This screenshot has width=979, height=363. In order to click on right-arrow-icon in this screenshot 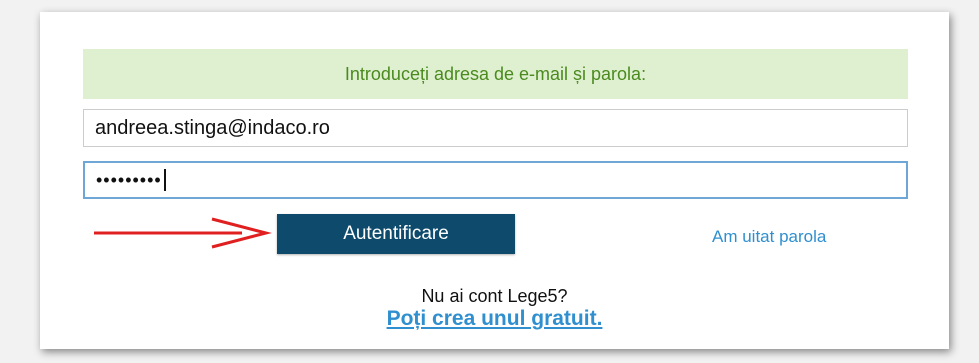, I will do `click(183, 233)`.